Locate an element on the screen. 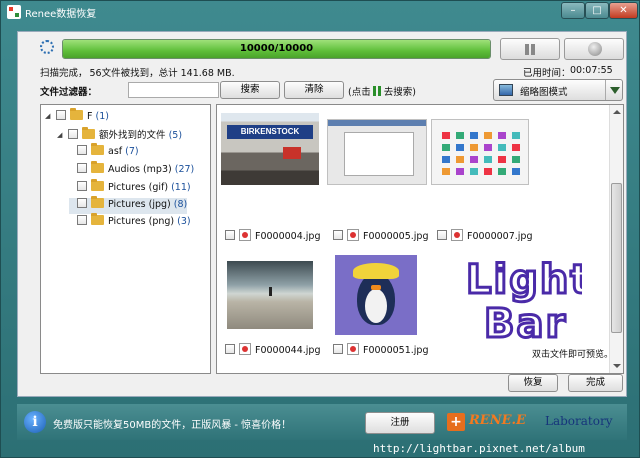  close-button: ✕ is located at coordinates (623, 10).